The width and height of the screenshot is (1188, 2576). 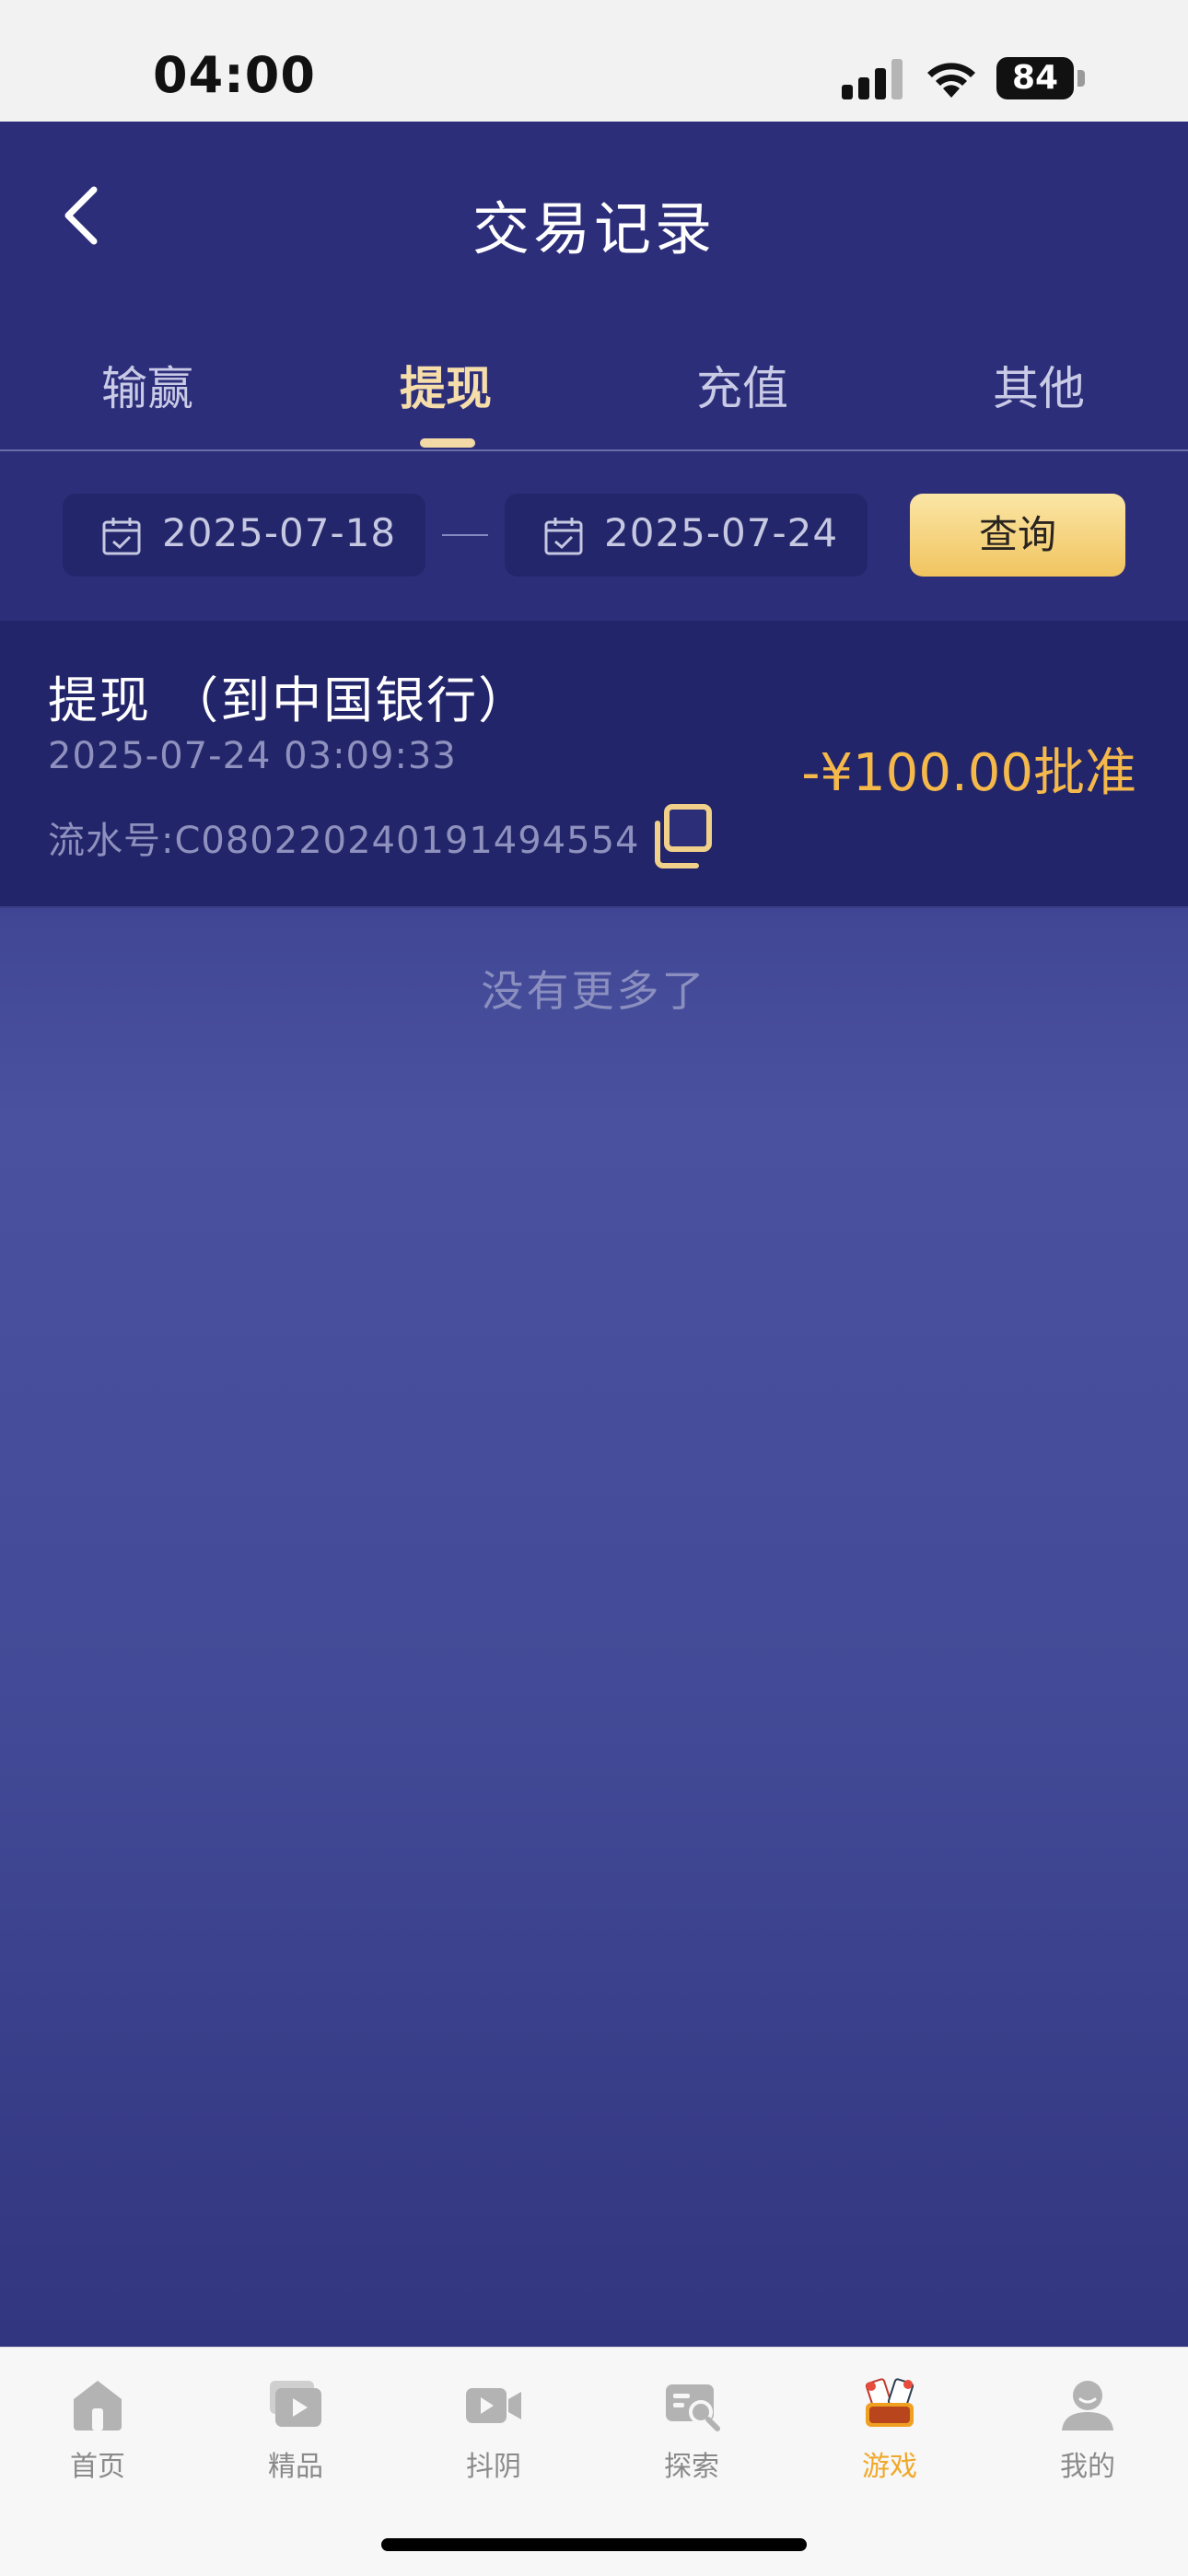 What do you see at coordinates (289, 700) in the screenshot?
I see `record-title: 提现 （到中国银行）` at bounding box center [289, 700].